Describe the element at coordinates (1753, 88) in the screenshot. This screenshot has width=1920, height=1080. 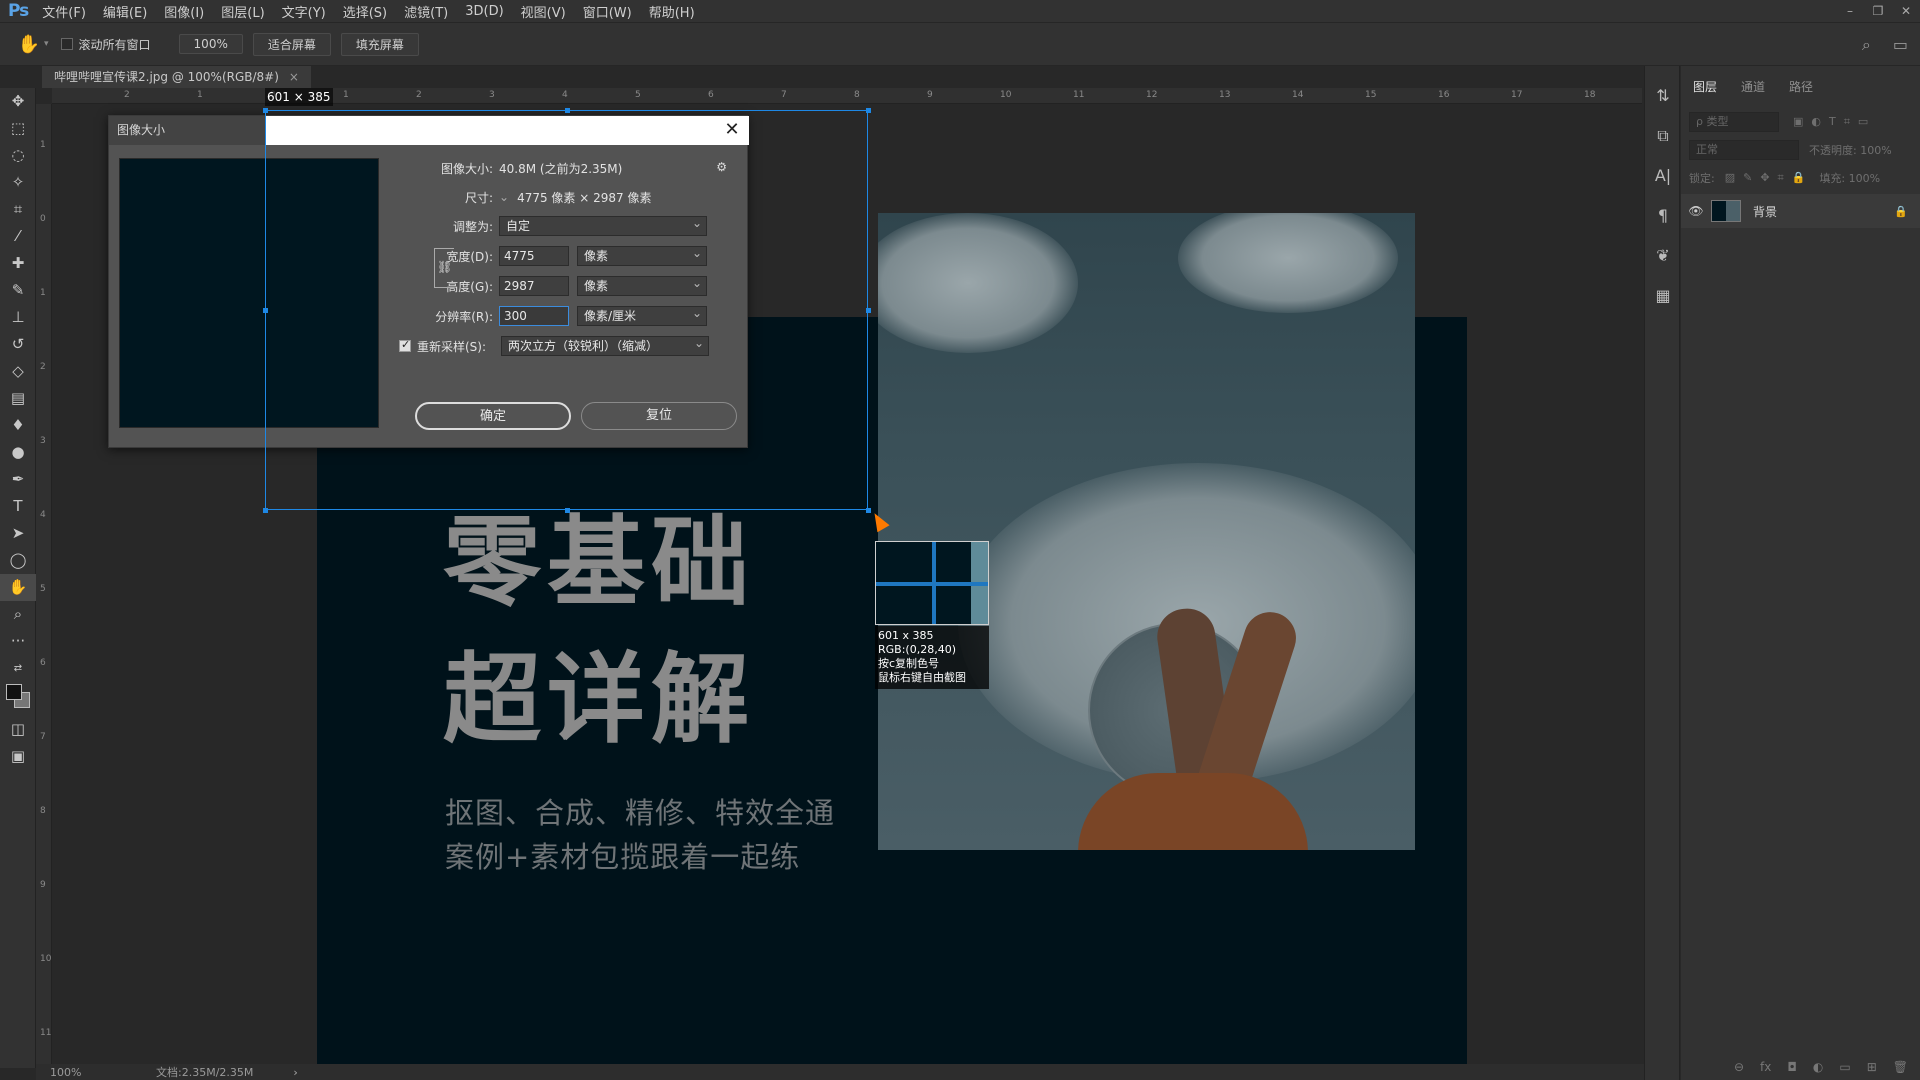
I see `tab-channels: 通道` at that location.